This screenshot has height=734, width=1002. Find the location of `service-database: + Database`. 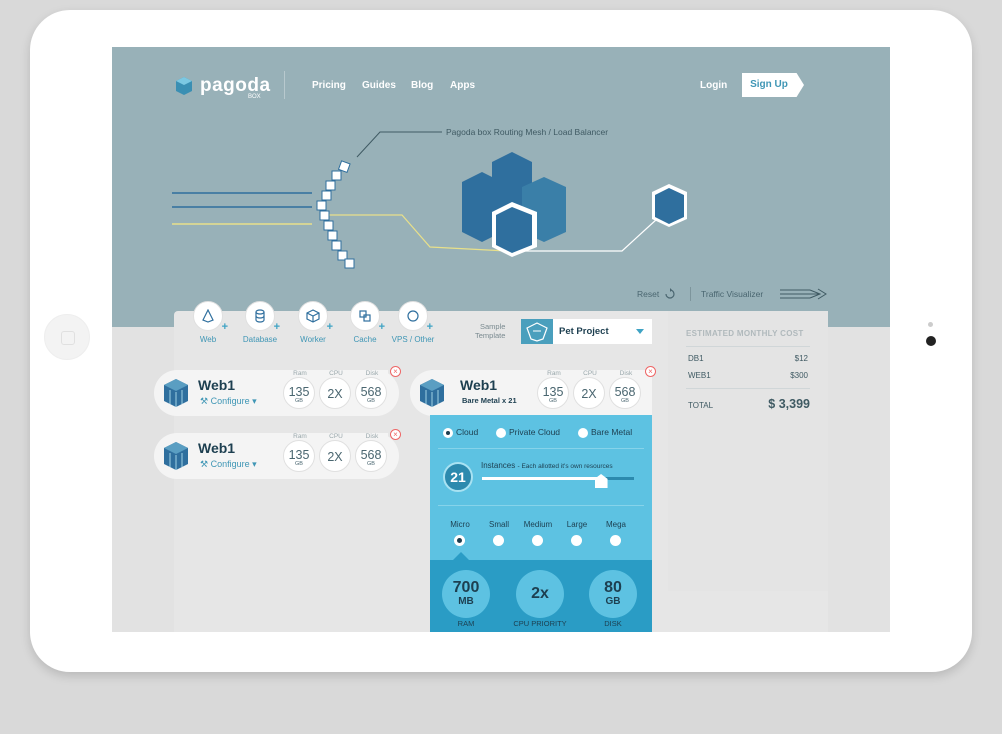

service-database: + Database is located at coordinates (260, 322).